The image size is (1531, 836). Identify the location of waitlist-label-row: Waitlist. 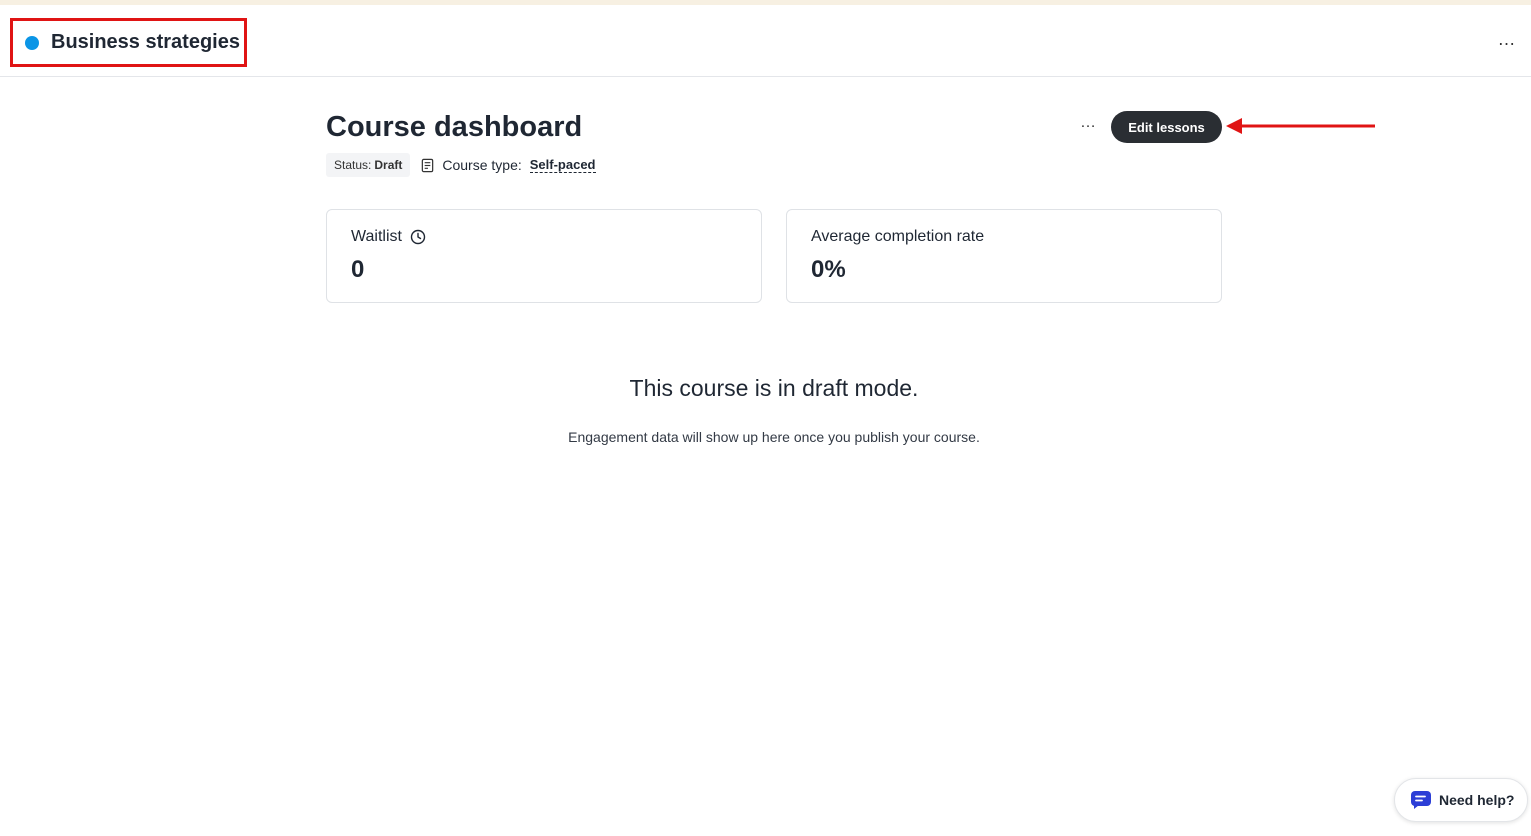
(388, 237).